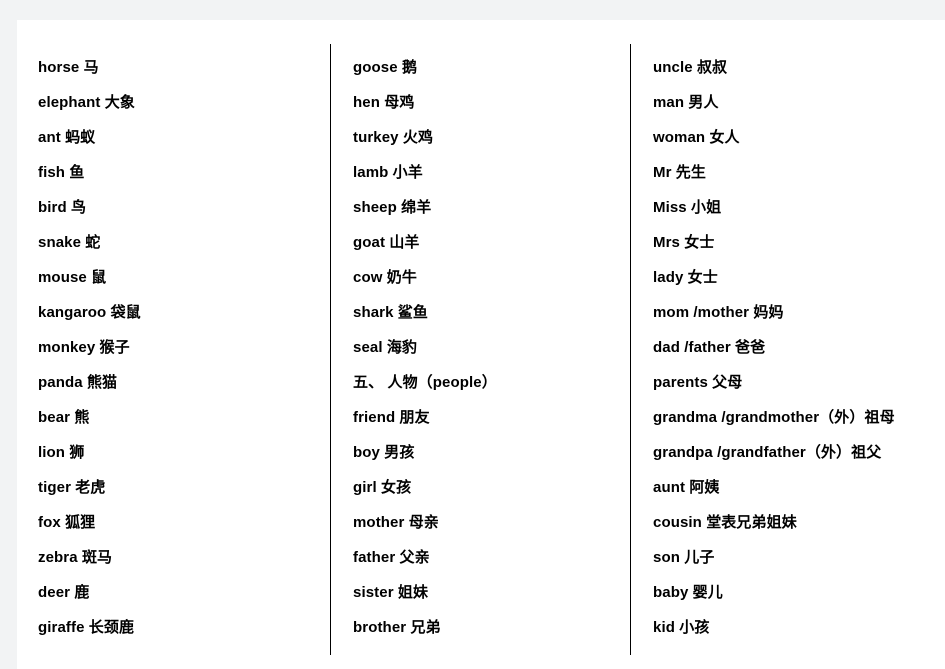 This screenshot has width=945, height=669. I want to click on vocabulary-entry: friend 朋友, so click(391, 417).